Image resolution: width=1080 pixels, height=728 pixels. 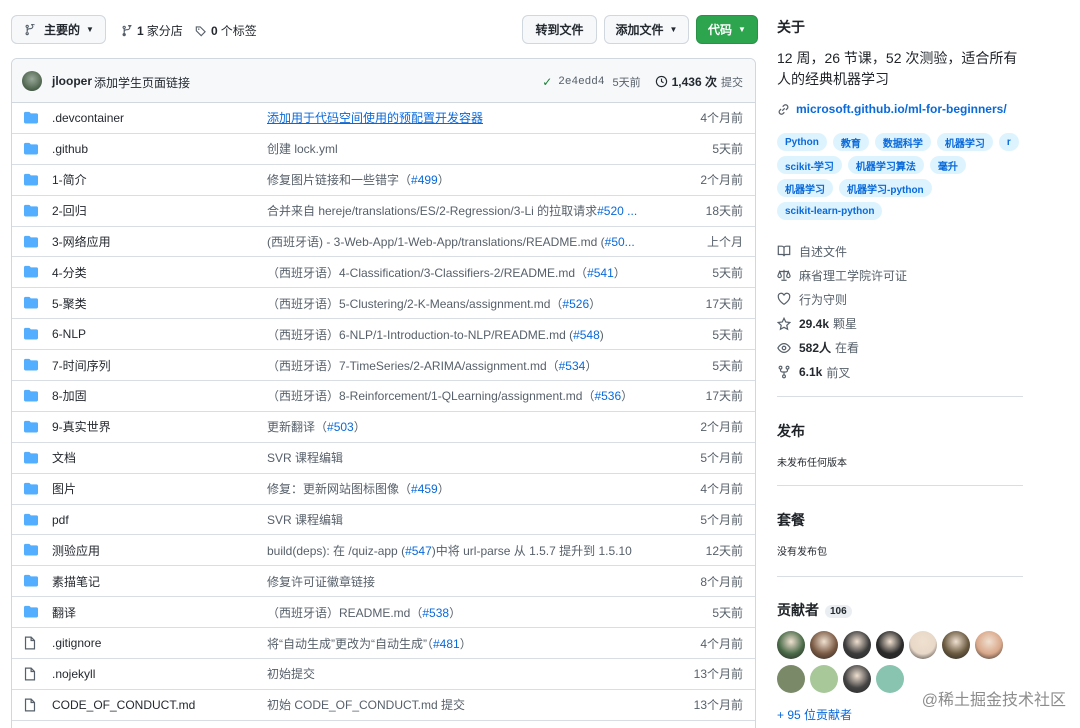 What do you see at coordinates (586, 335) in the screenshot?
I see `pull-request-link: #548` at bounding box center [586, 335].